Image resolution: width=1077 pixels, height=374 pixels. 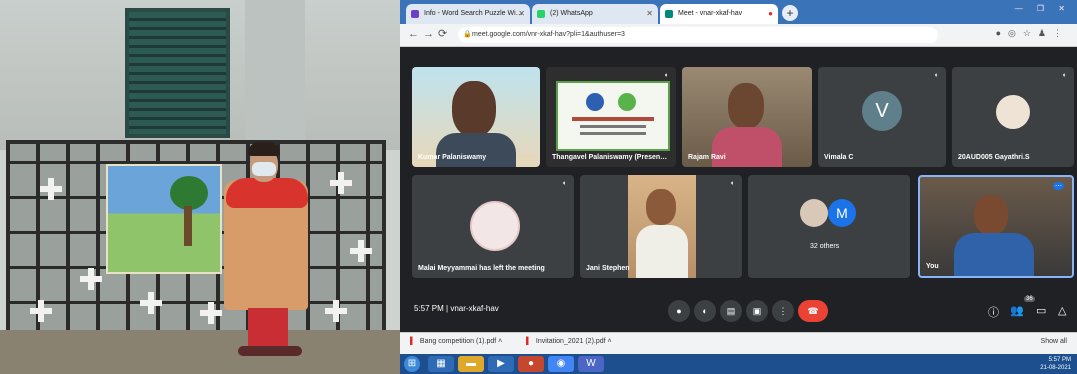 What do you see at coordinates (415, 14) in the screenshot?
I see `tab-favicon-icon` at bounding box center [415, 14].